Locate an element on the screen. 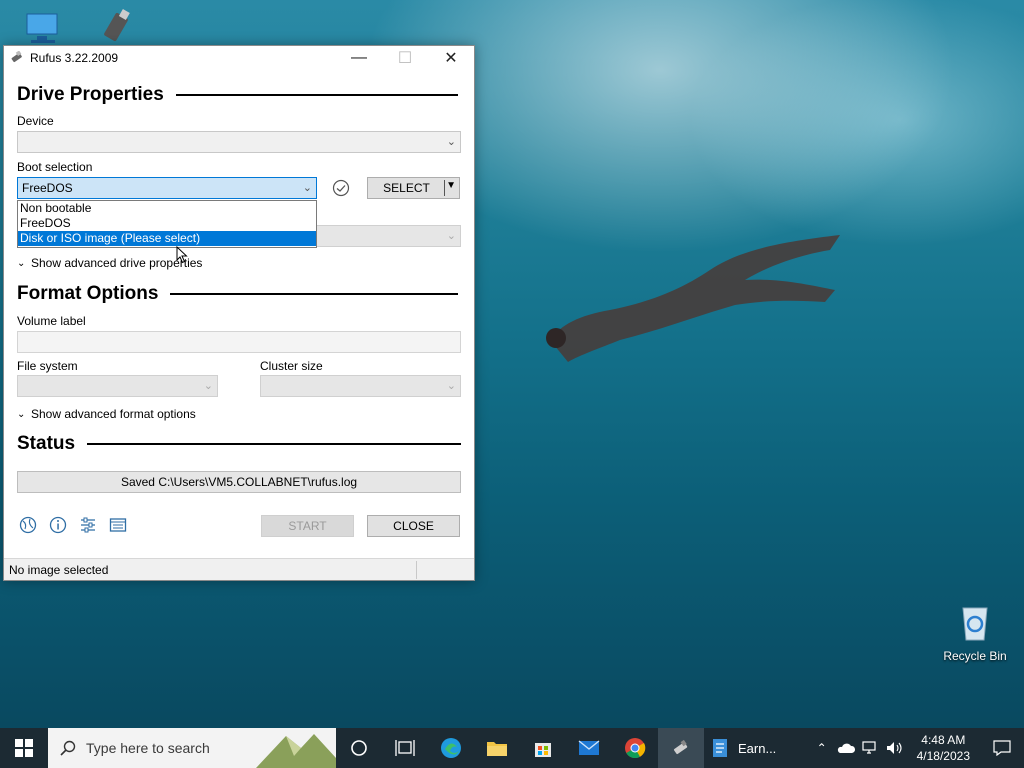  format-options-heading: Format Options is located at coordinates (238, 294).